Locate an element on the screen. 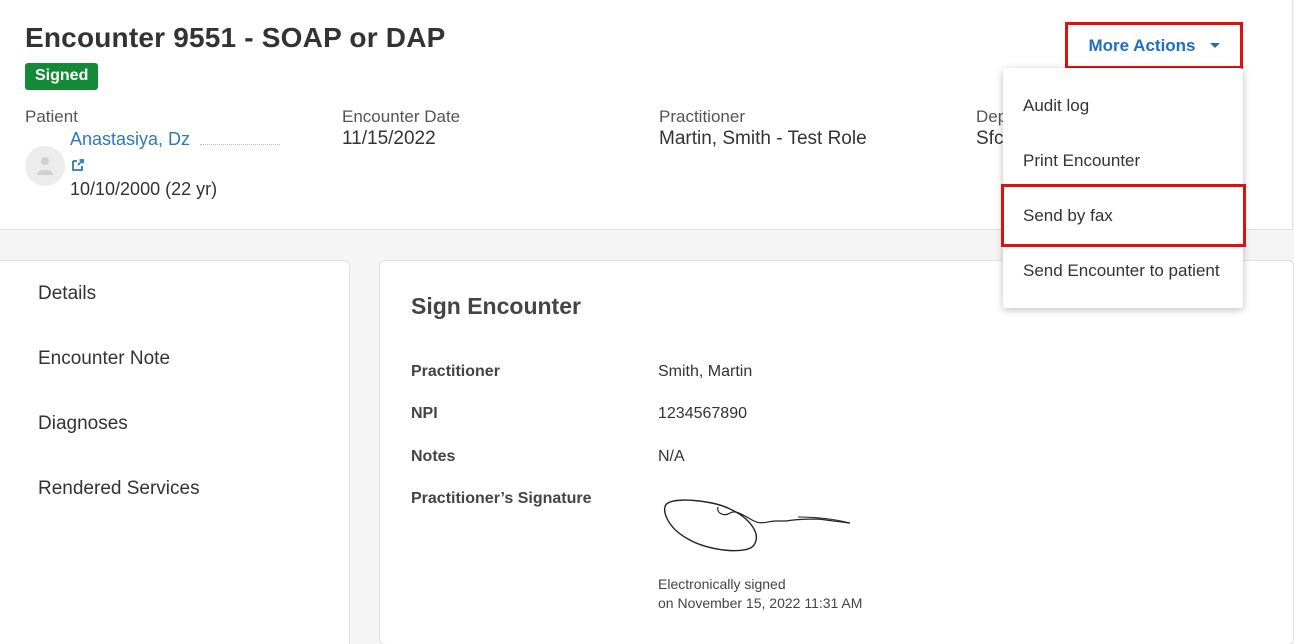 The width and height of the screenshot is (1294, 644). external-link-icon is located at coordinates (78, 165).